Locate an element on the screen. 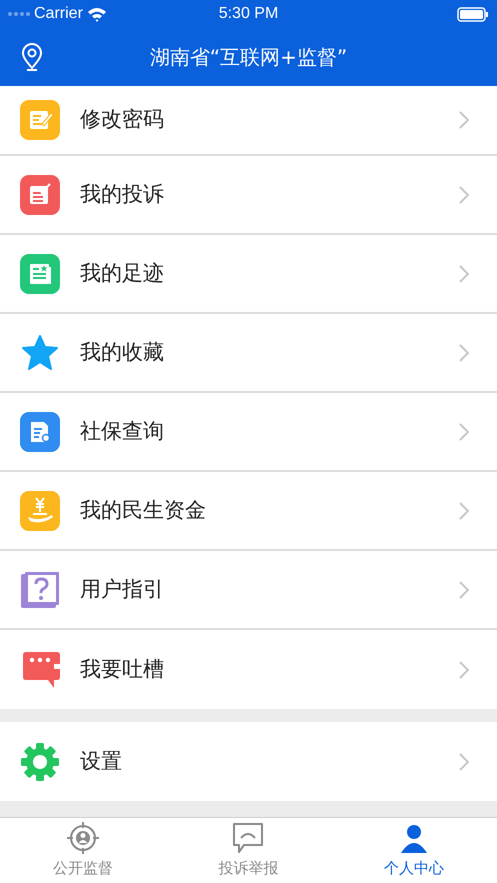  gear-icon is located at coordinates (40, 762).